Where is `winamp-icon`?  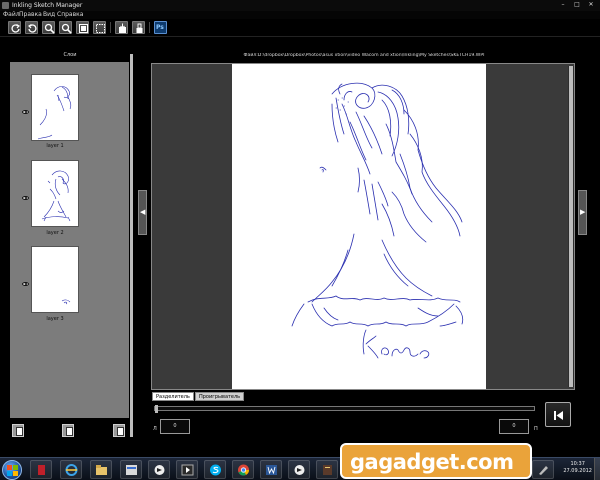
winamp-icon is located at coordinates (299, 470).